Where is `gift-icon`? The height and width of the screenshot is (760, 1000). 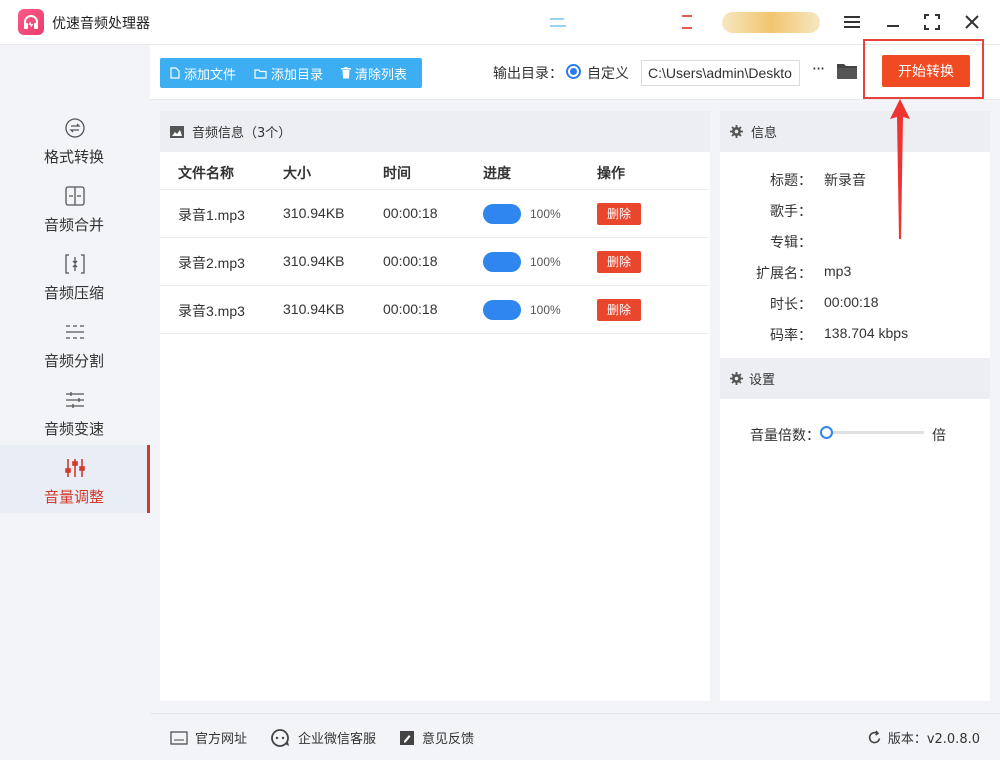
gift-icon is located at coordinates (687, 22).